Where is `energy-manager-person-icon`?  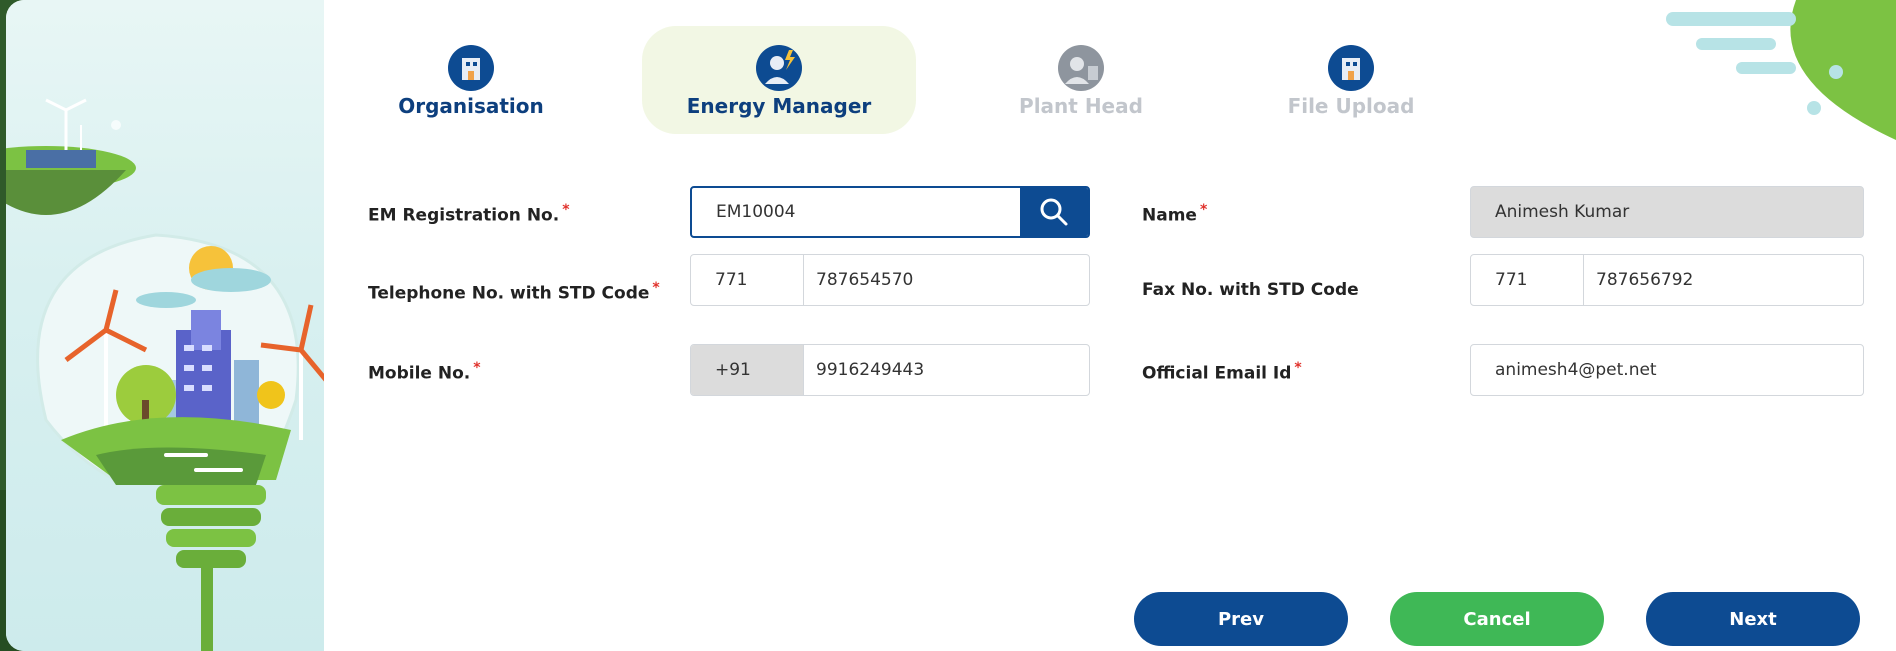 energy-manager-person-icon is located at coordinates (779, 68).